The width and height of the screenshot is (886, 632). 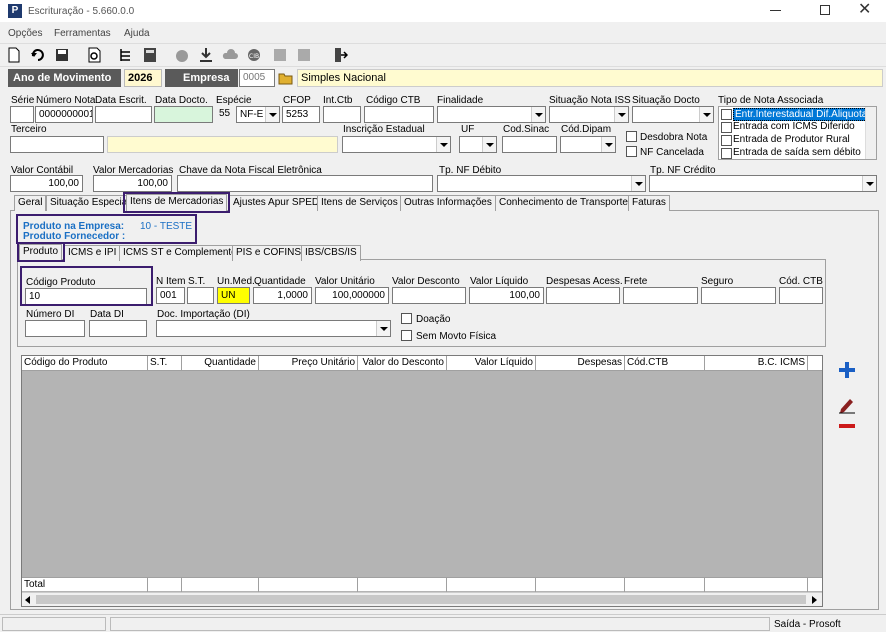 I want to click on grid-col-despesas: Despesas, so click(x=580, y=363).